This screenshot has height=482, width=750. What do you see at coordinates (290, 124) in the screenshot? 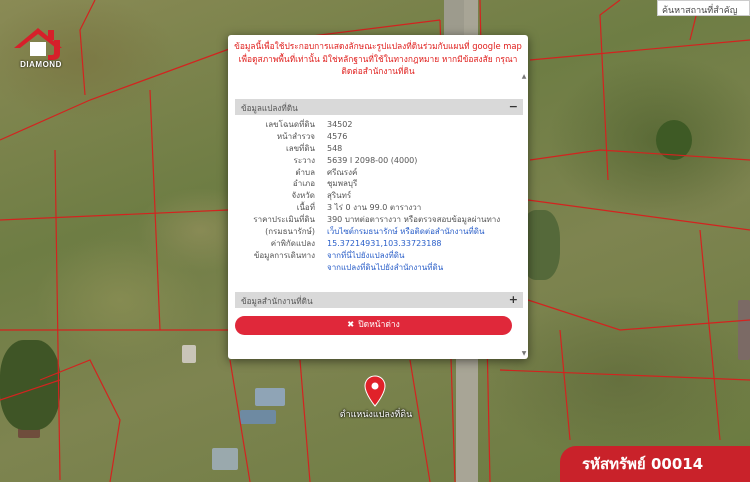
I see `info-label: เลขโฉนดที่ดิน` at bounding box center [290, 124].